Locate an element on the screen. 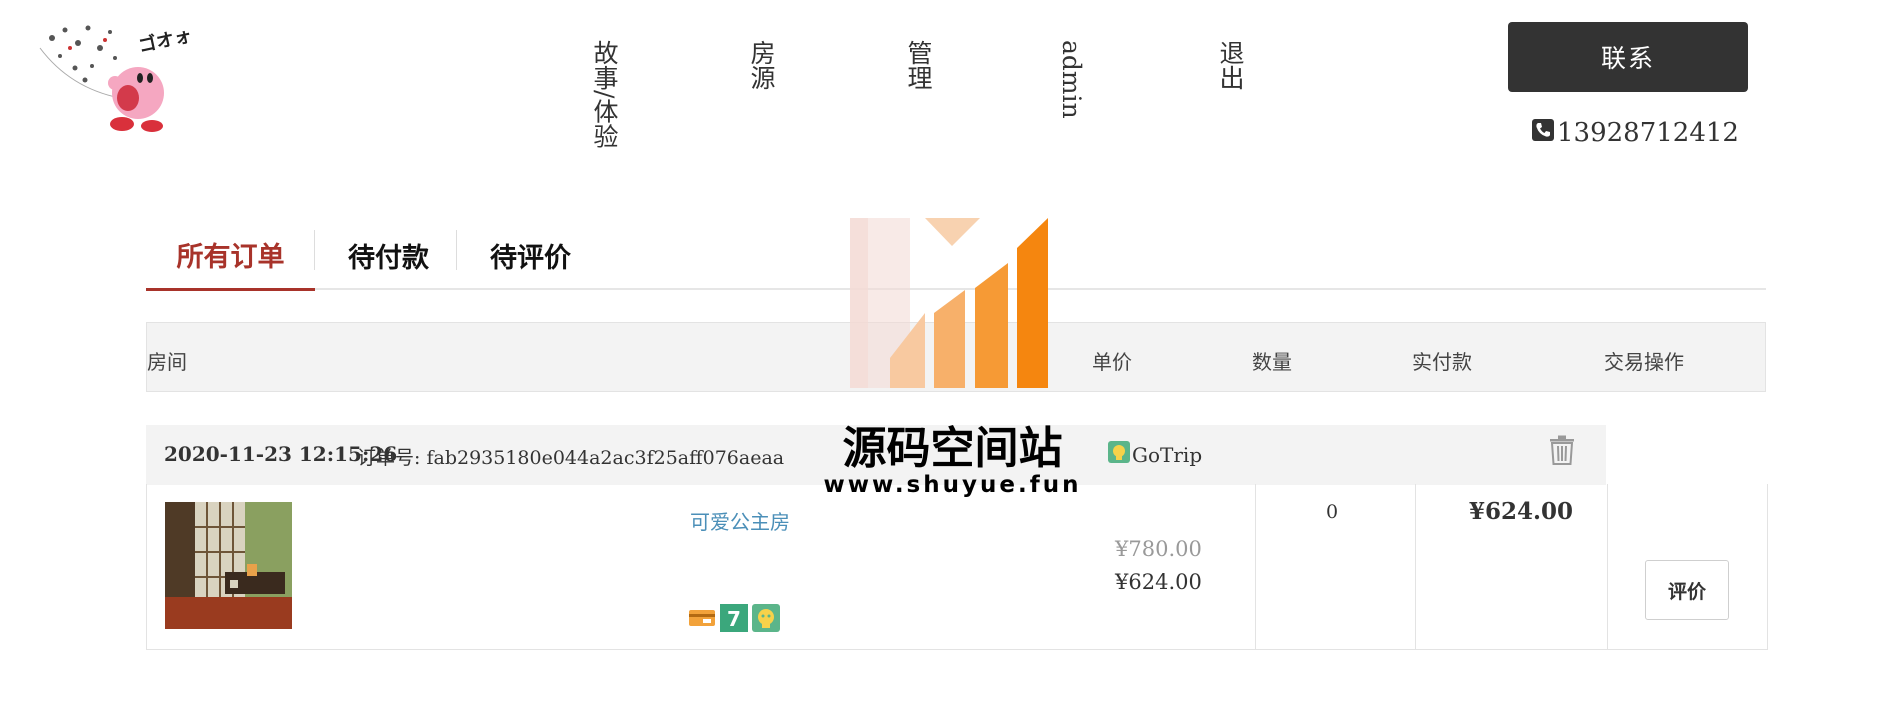  amenity-icons: 7 is located at coordinates (734, 618).